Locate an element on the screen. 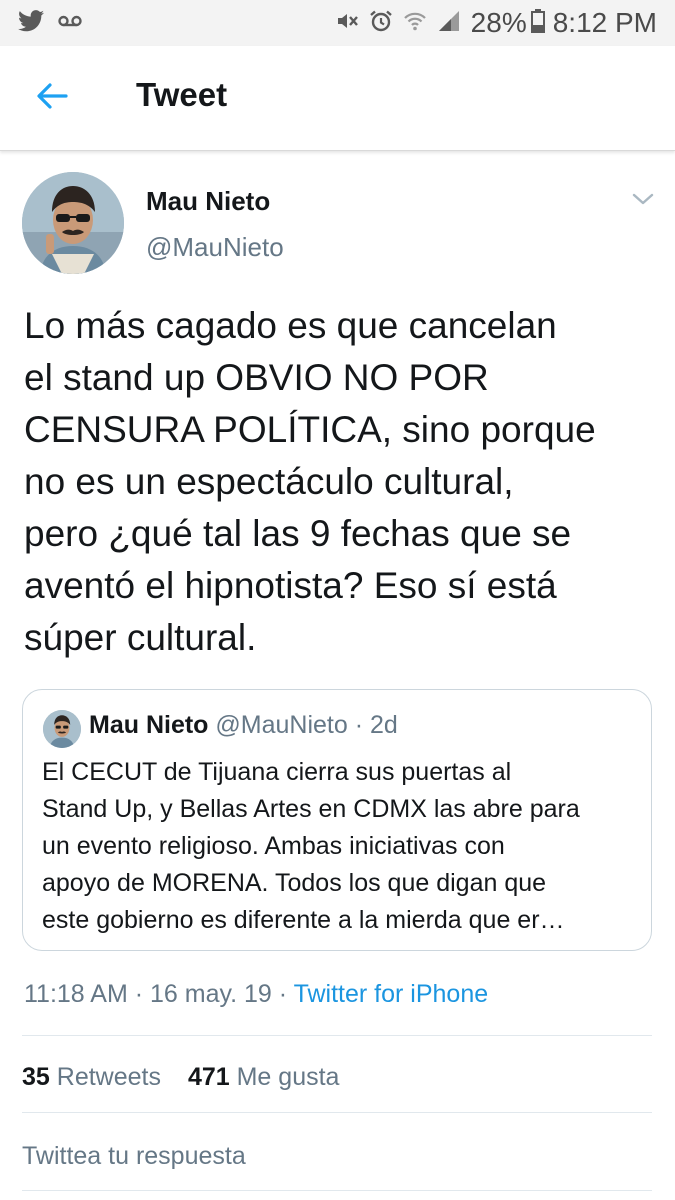  quoted-header: Mau Nieto @MauNieto · 2d is located at coordinates (243, 725).